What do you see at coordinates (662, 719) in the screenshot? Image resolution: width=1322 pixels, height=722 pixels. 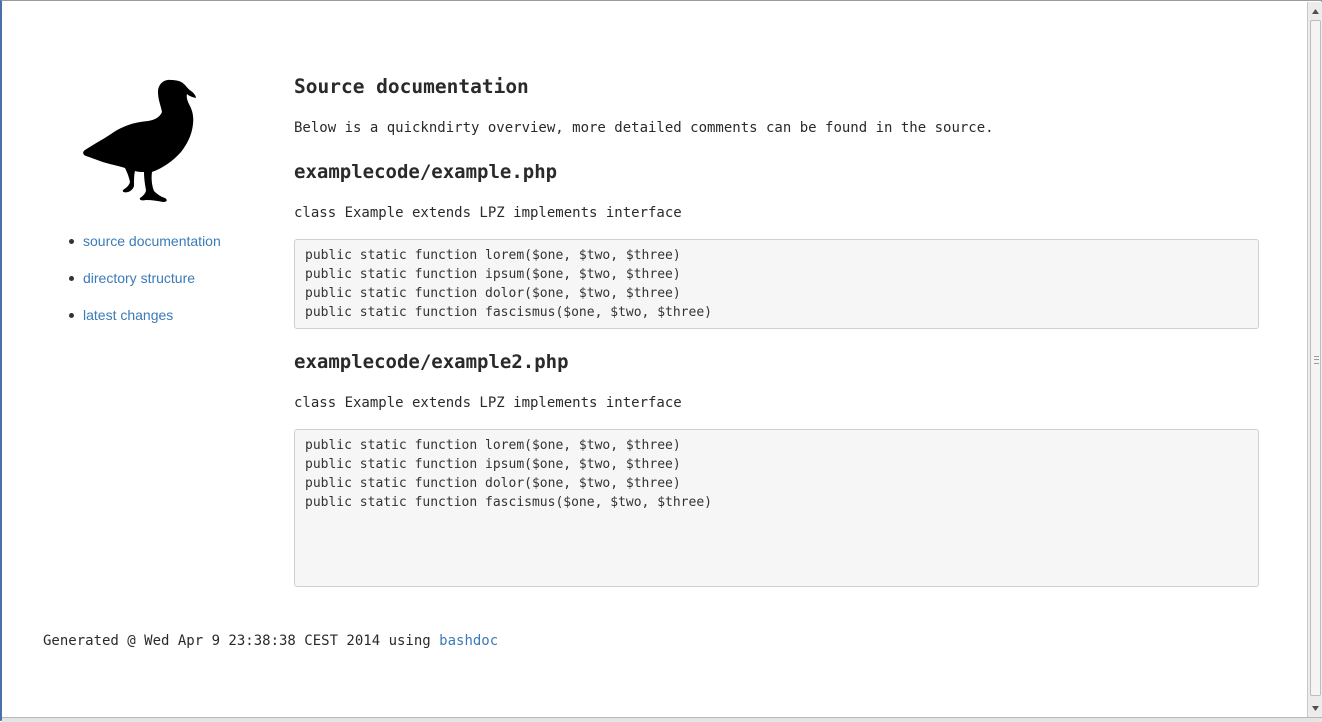 I see `horizontal-scrollbar-edge` at bounding box center [662, 719].